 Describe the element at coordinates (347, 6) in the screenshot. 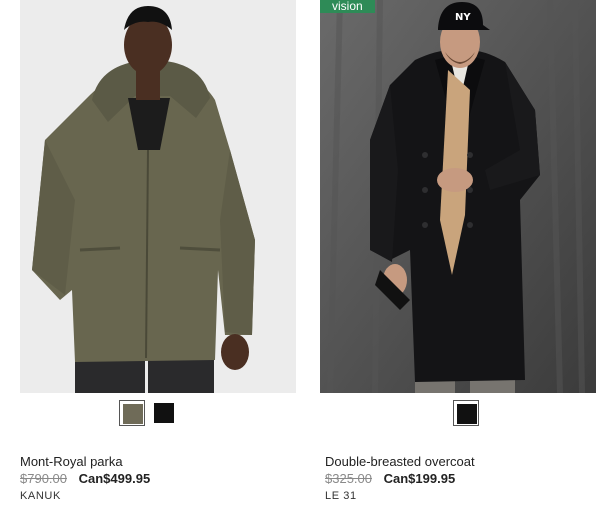

I see `vision-badge: vision` at that location.